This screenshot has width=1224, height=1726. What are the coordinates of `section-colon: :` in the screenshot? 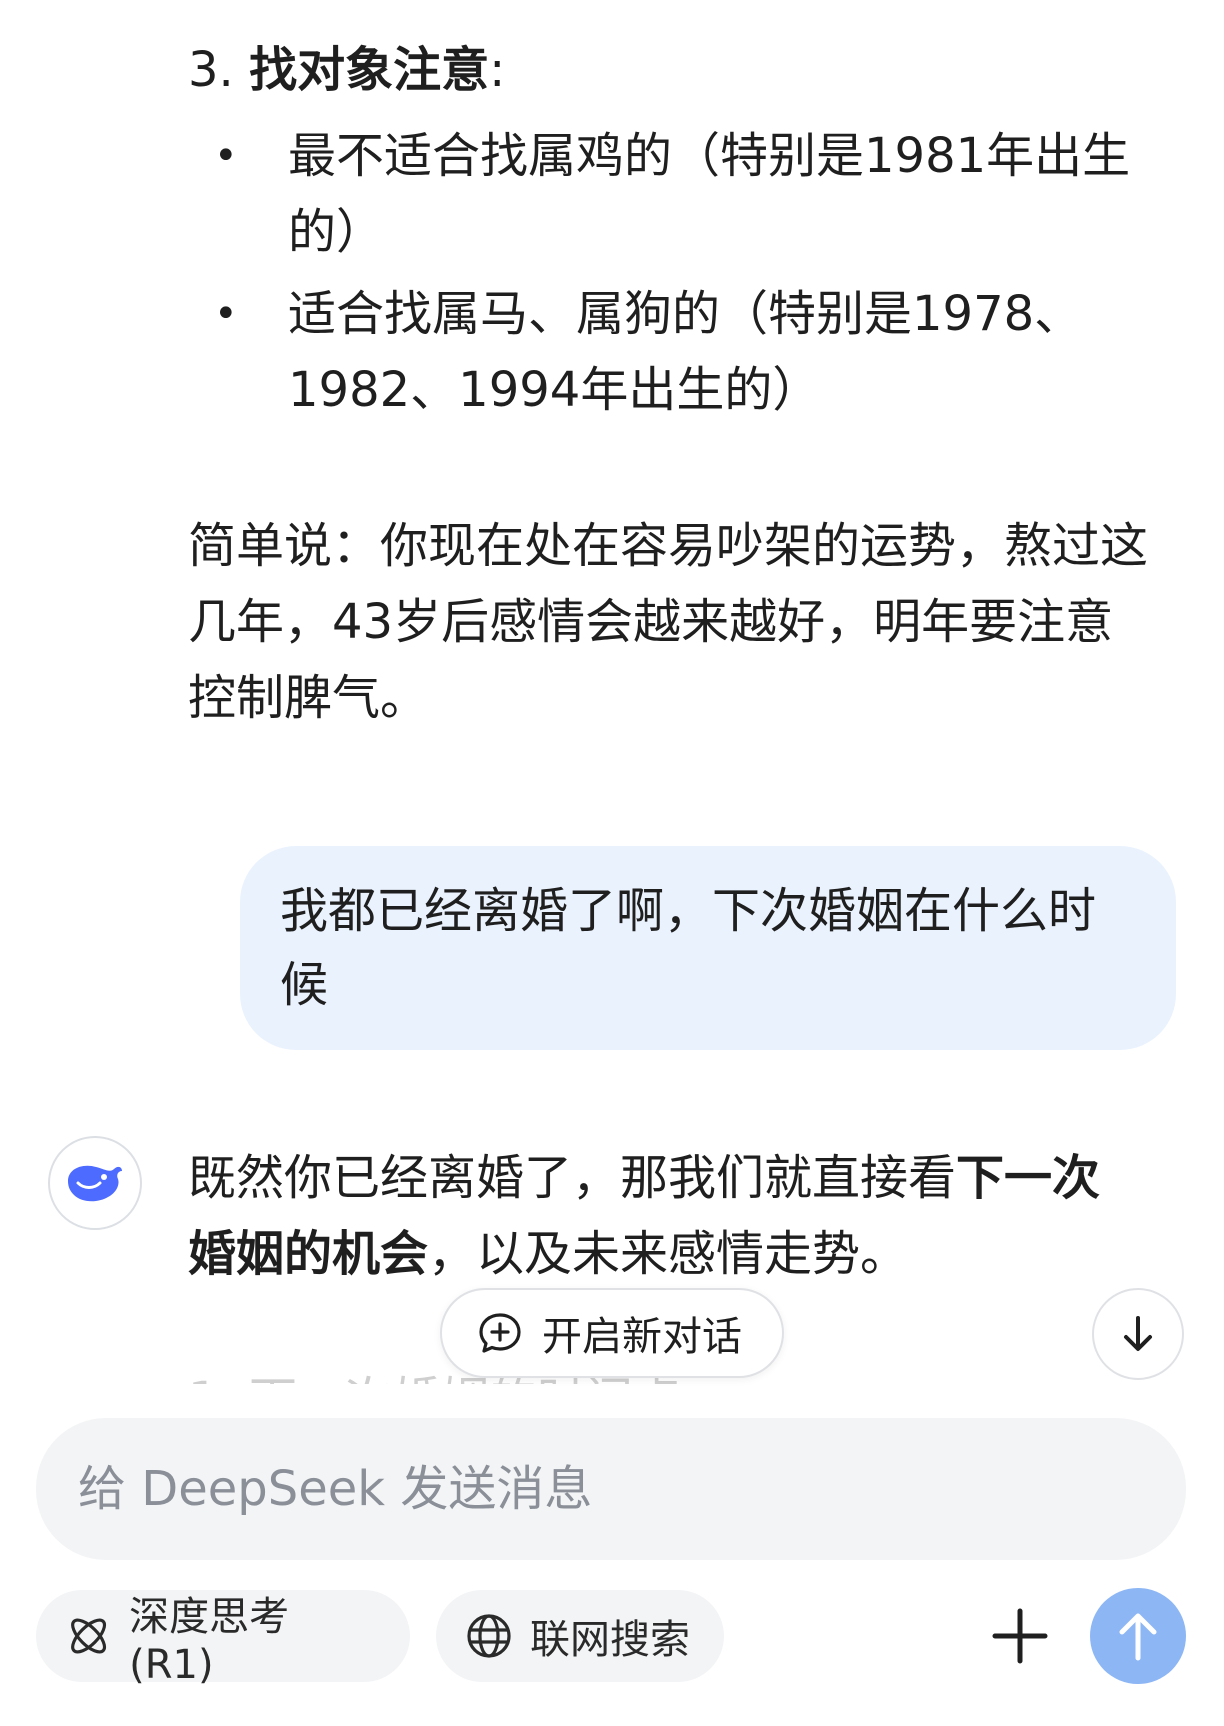 It's located at (497, 70).